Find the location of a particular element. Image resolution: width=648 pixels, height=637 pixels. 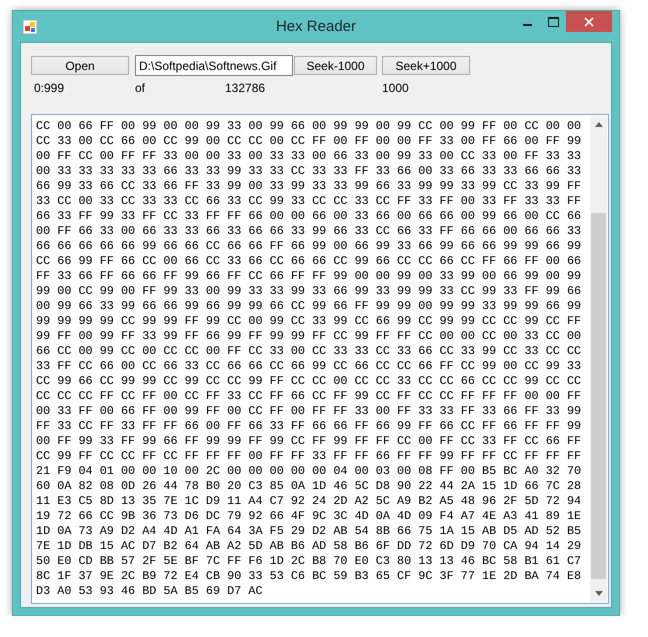

hex-line: CC 33 00 CC 66 00 CC 99 00 CC CC 00 CC FF 00 FF 00 00 FF 33 00 FF 66 00 FF 99 is located at coordinates (309, 141).